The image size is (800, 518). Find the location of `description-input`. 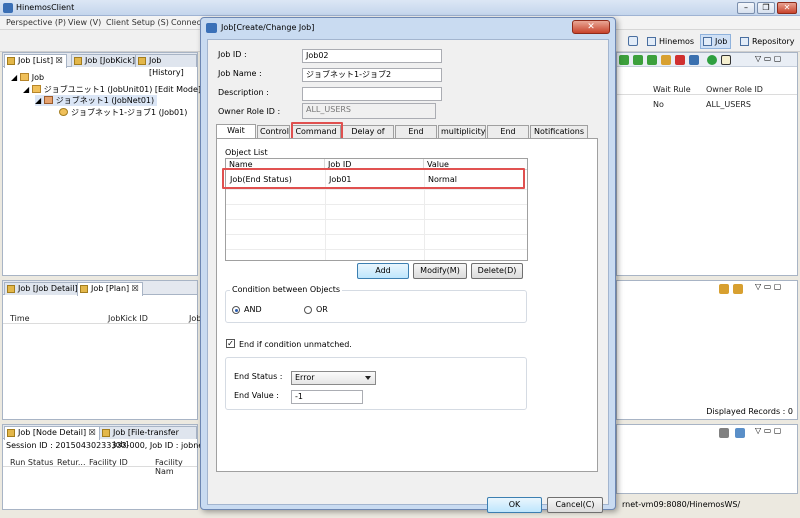

description-input is located at coordinates (372, 94).